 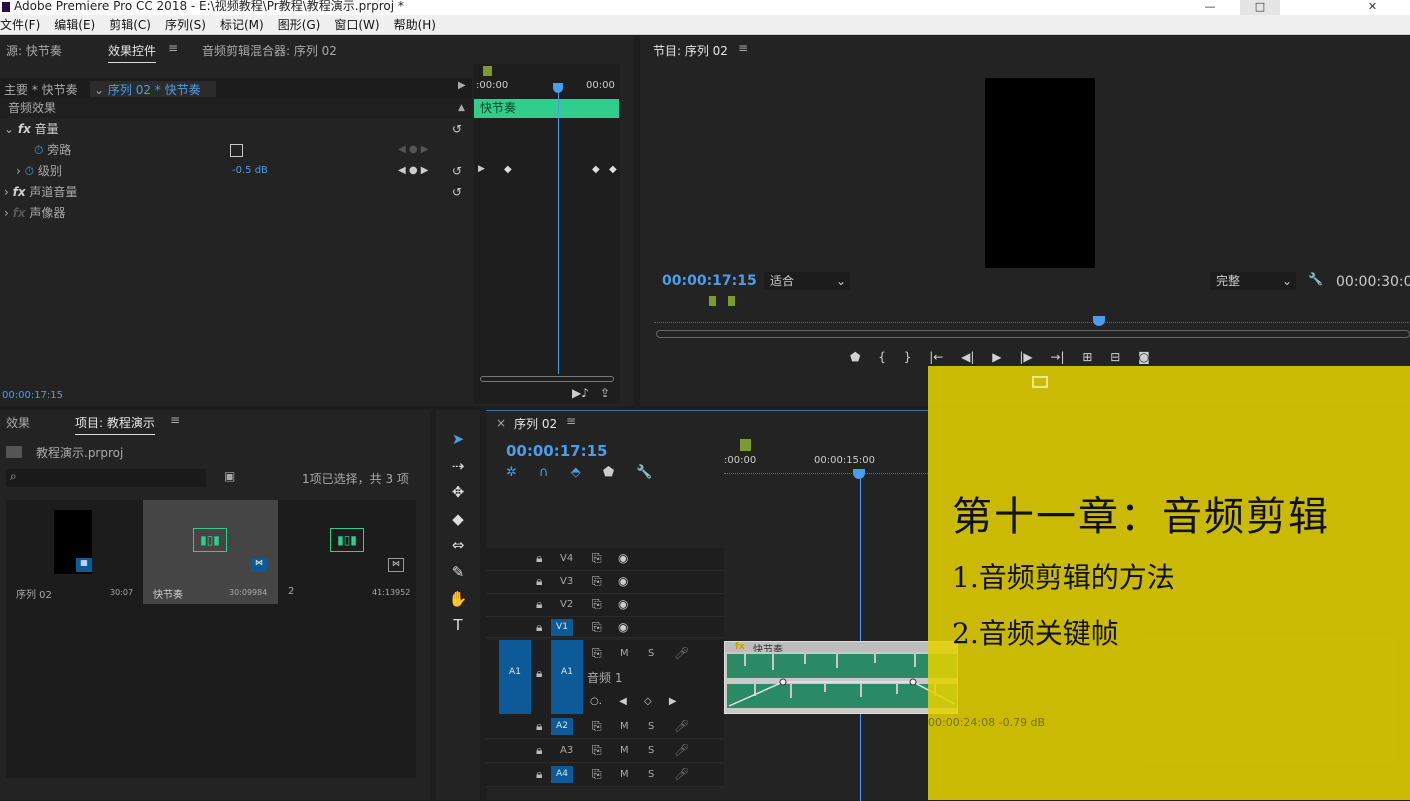 What do you see at coordinates (1253, 281) in the screenshot?
I see `quality-dropdown: 完整 ⌄` at bounding box center [1253, 281].